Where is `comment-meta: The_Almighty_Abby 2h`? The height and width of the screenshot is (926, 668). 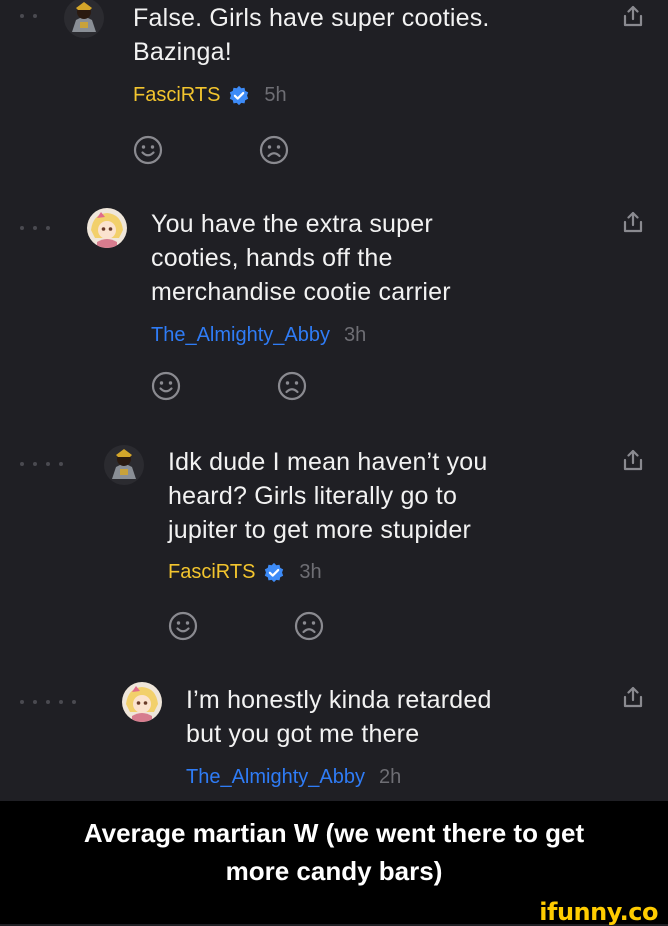 comment-meta: The_Almighty_Abby 2h is located at coordinates (293, 777).